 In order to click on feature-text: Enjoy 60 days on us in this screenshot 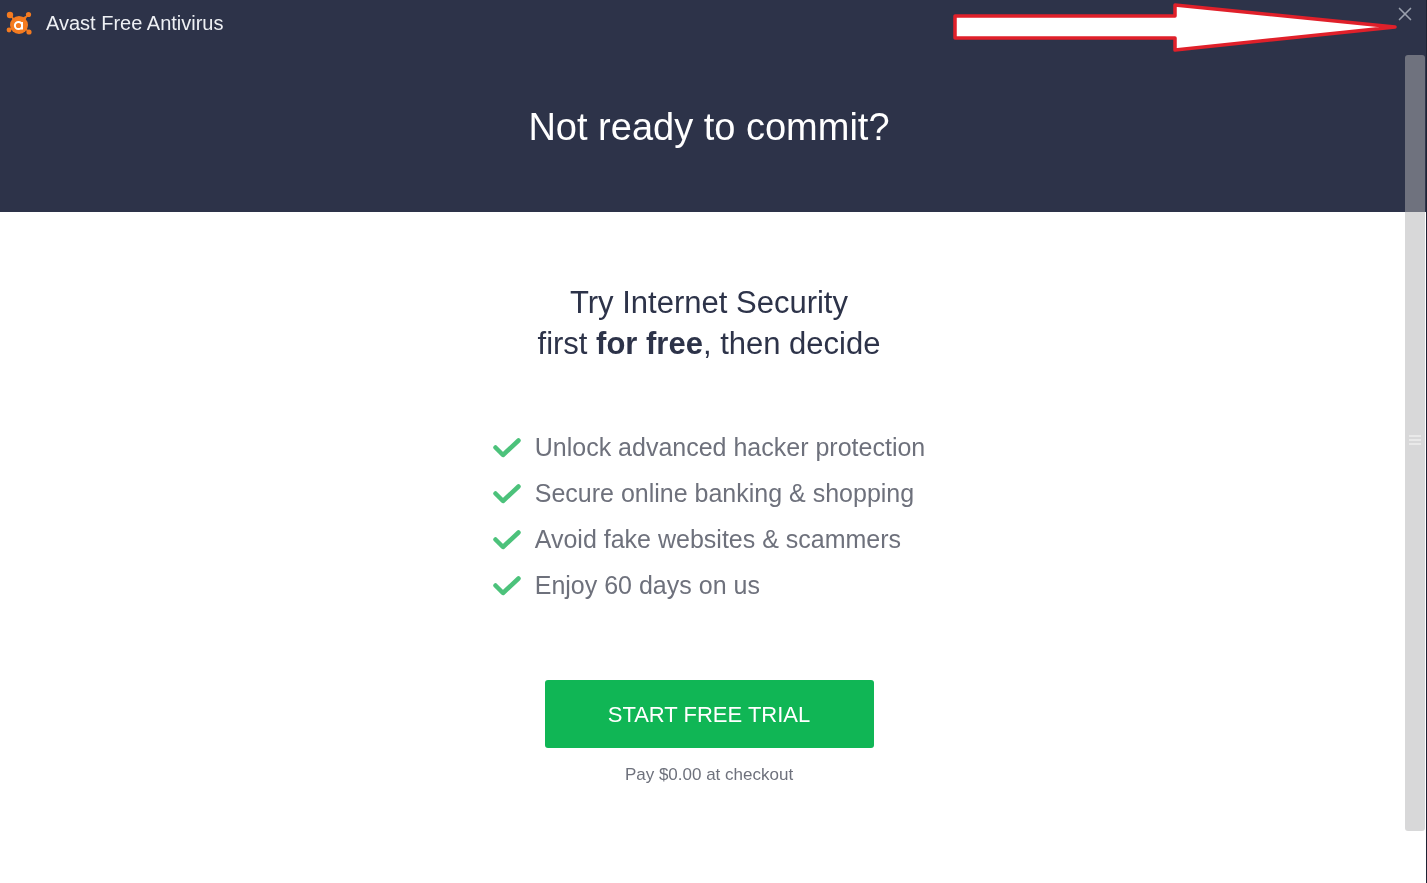, I will do `click(647, 586)`.